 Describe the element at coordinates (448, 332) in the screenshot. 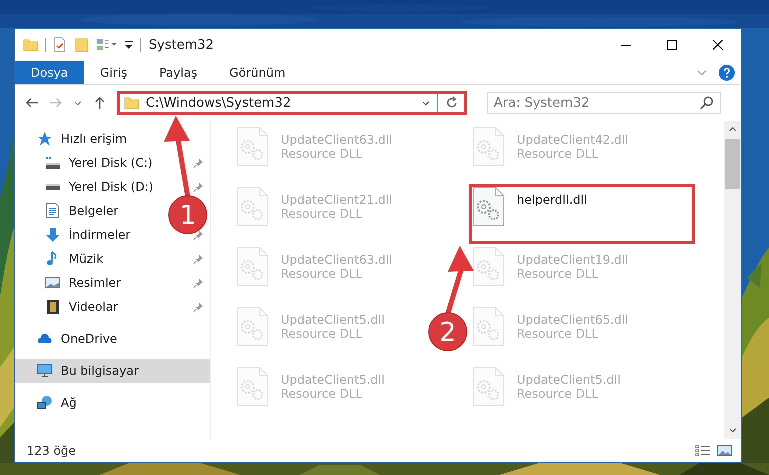

I see `number-badge: 2` at that location.